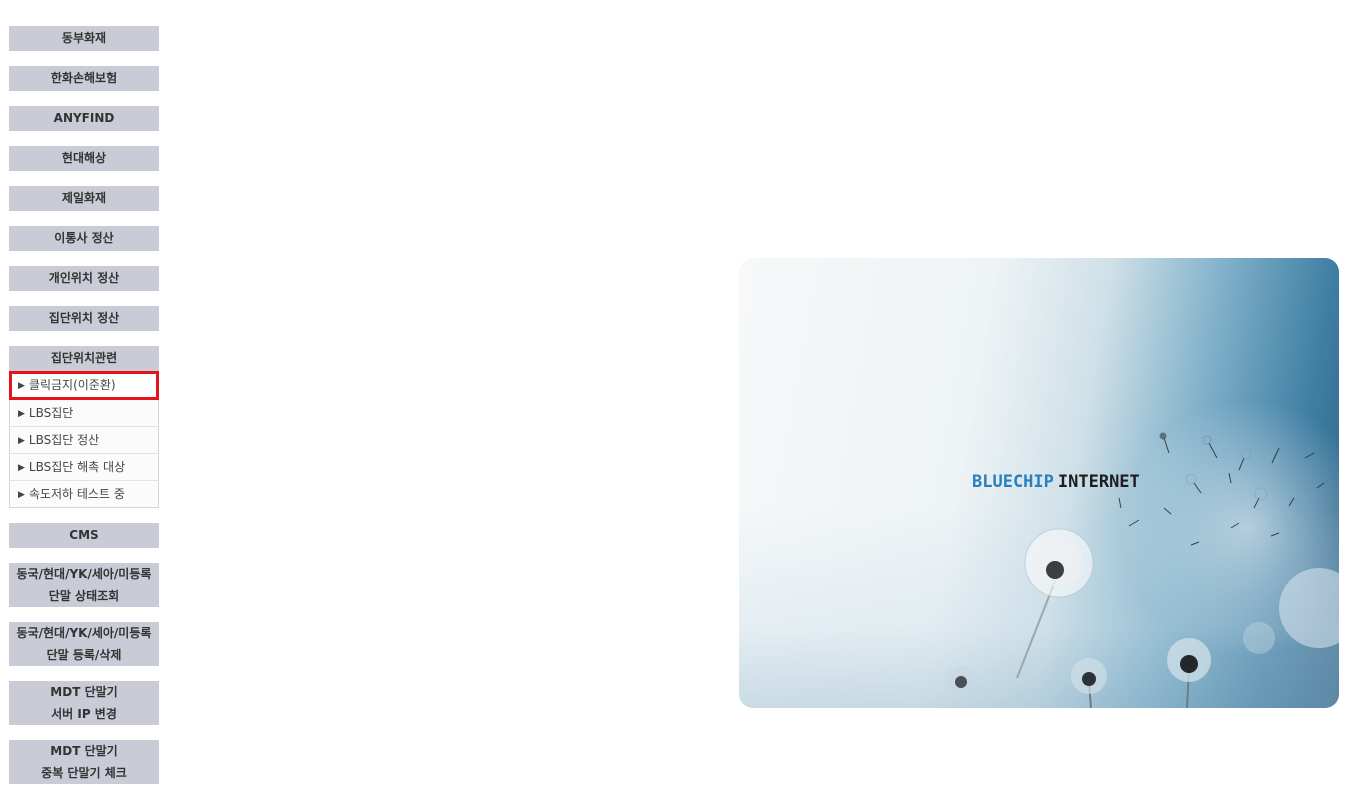 The height and width of the screenshot is (794, 1351). I want to click on menu-group-location-settlement: 집단위치 정산, so click(84, 318).